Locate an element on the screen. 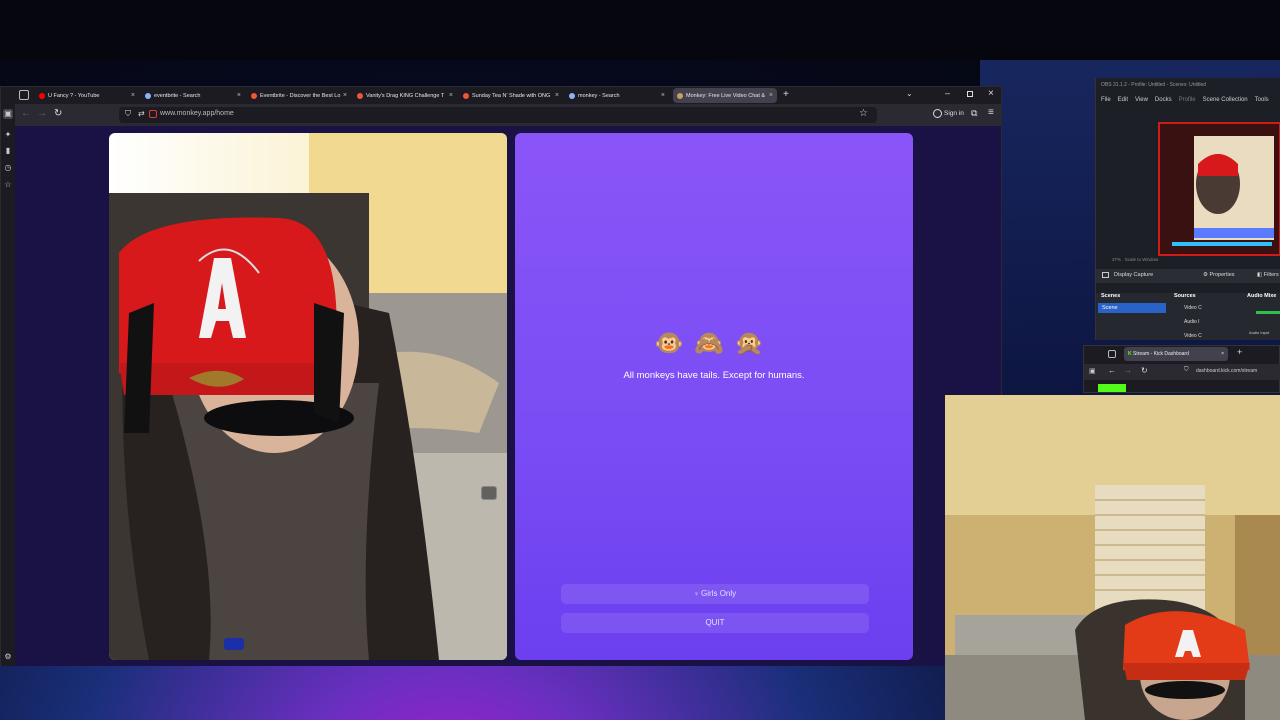 Image resolution: width=1280 pixels, height=720 pixels. camera-in-use-icon is located at coordinates (153, 114).